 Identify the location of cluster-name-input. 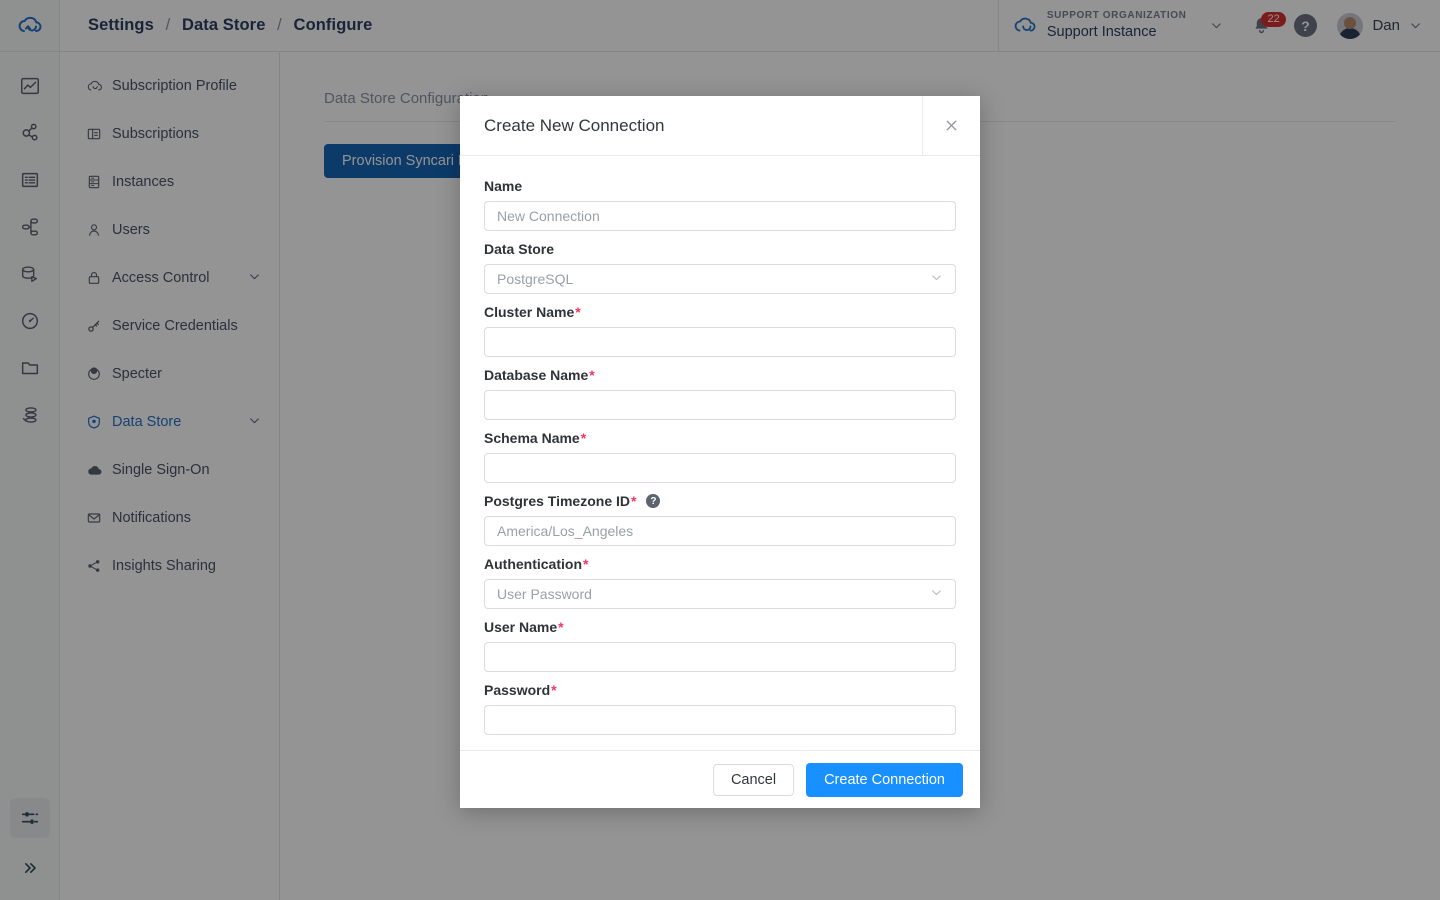
(720, 342).